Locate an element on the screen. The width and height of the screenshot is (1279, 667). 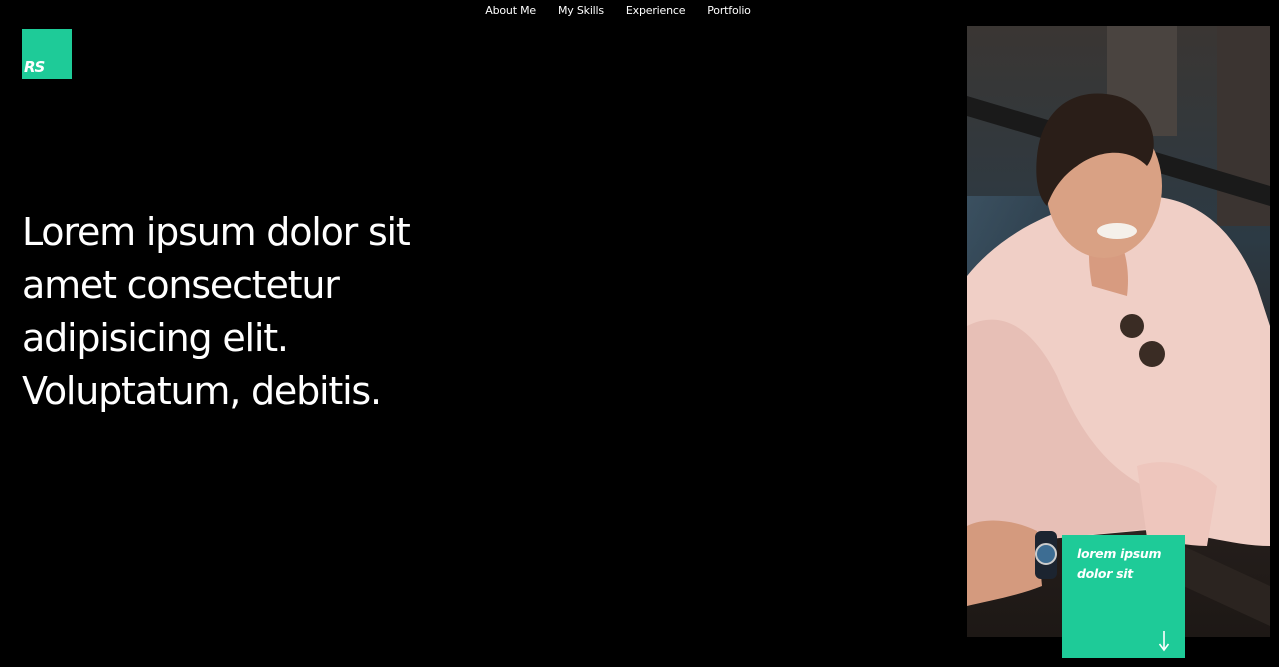
card-text: lorem ipsum dolor sit is located at coordinates (1119, 563).